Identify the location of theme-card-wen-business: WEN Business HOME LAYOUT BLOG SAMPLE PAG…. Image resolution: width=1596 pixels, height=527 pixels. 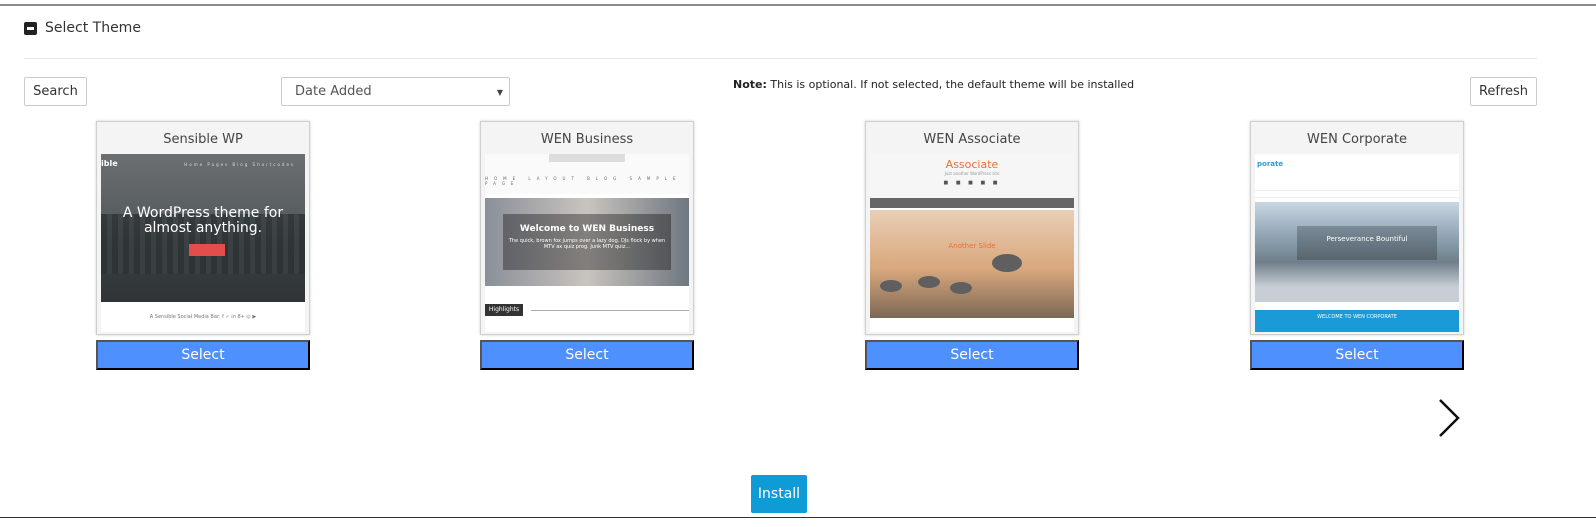
(587, 228).